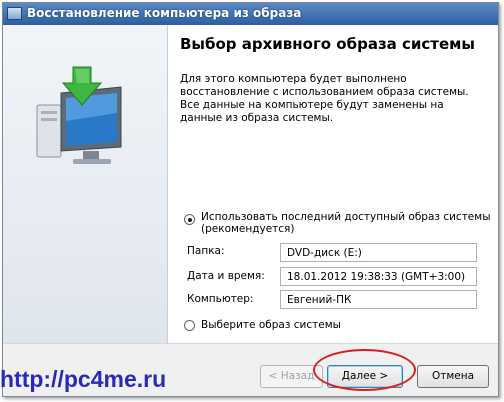 The image size is (504, 402). What do you see at coordinates (164, 13) in the screenshot?
I see `window-title: Восстановление компьютера из образа` at bounding box center [164, 13].